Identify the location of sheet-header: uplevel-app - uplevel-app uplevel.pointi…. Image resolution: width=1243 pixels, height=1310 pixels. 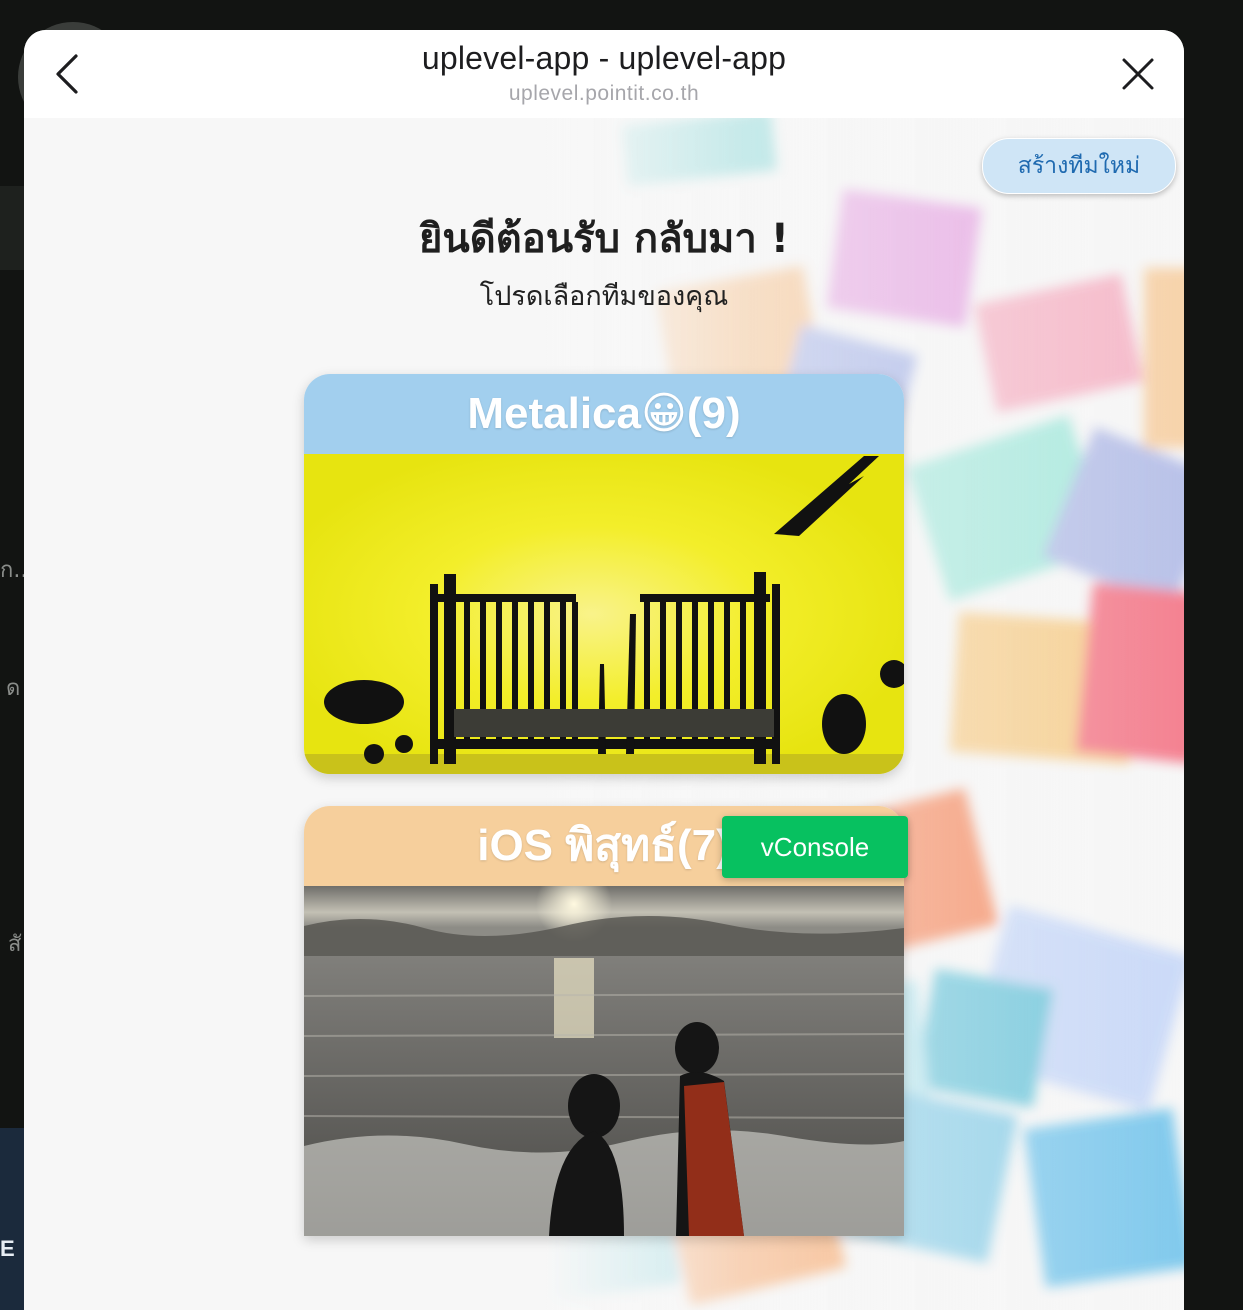
(604, 74).